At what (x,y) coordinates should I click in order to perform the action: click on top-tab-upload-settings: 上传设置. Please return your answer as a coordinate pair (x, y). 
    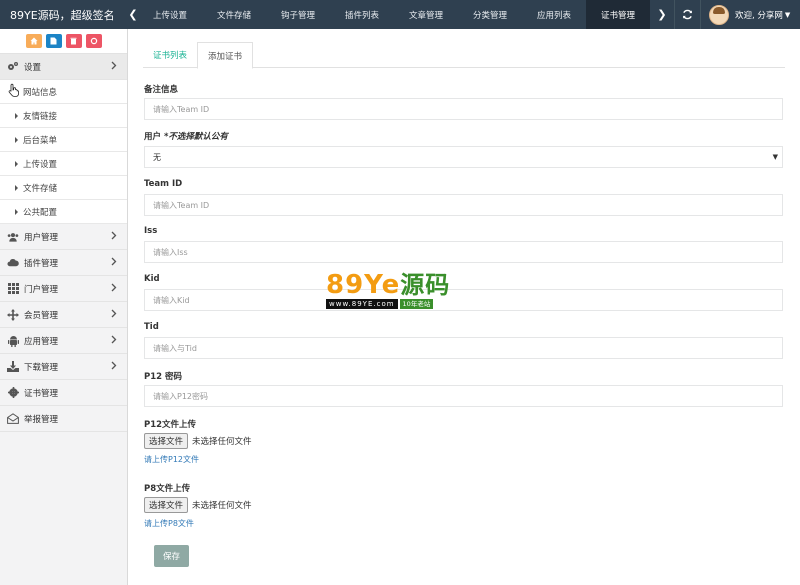
    Looking at the image, I should click on (170, 14).